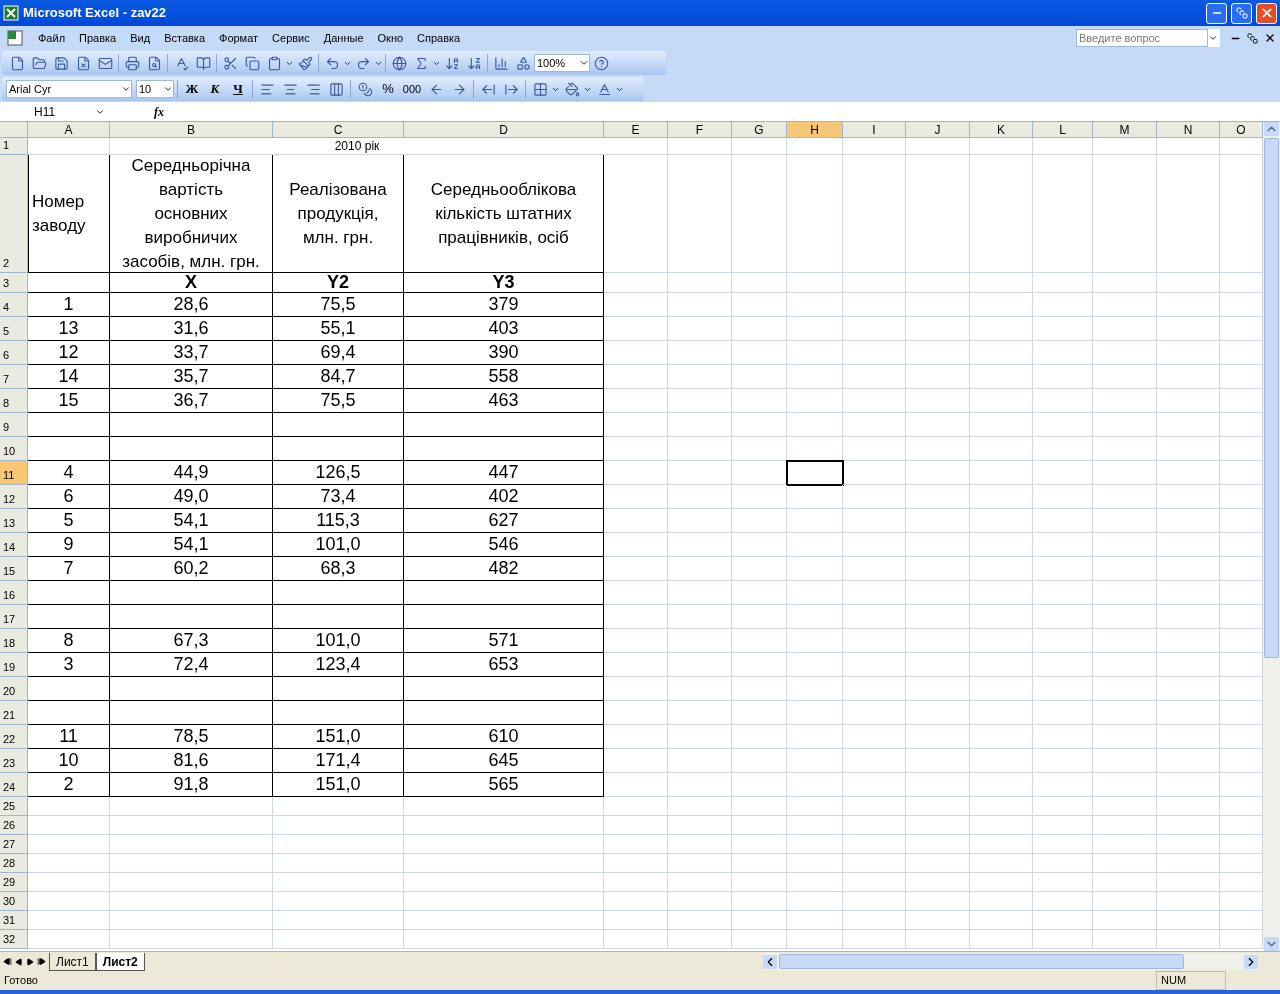  What do you see at coordinates (388, 89) in the screenshot?
I see `percent-button: %` at bounding box center [388, 89].